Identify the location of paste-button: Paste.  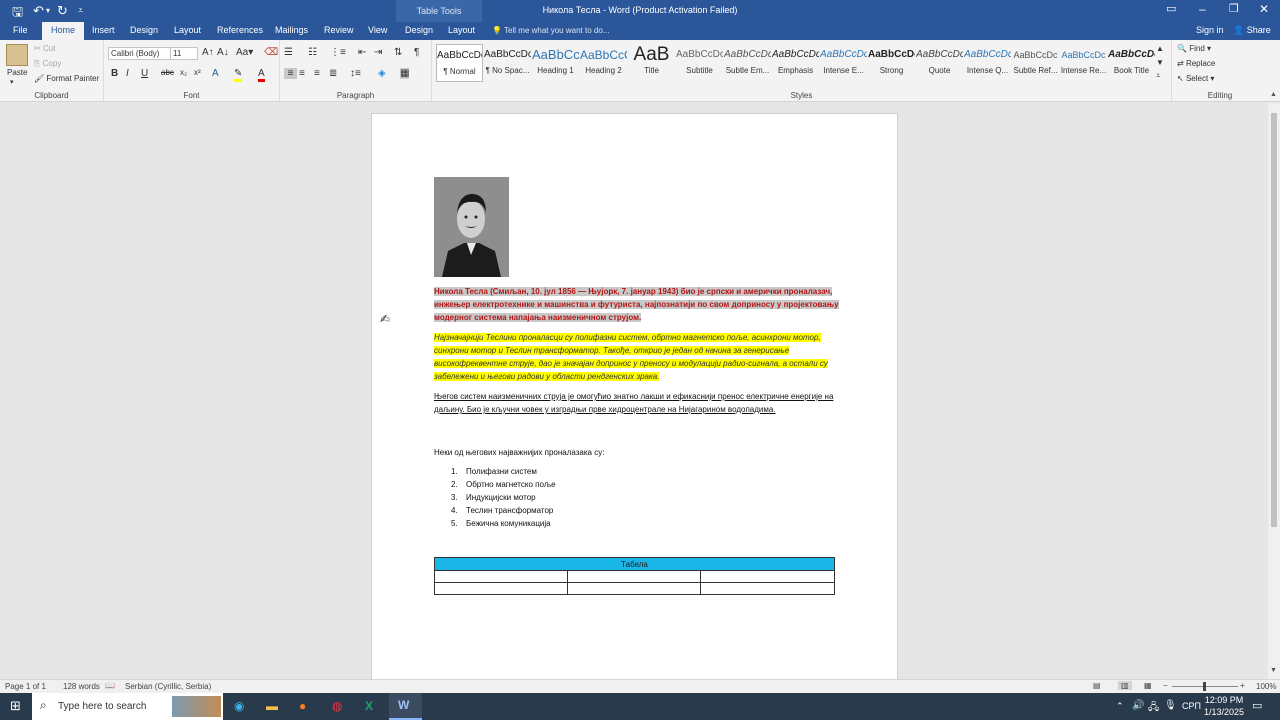
(17, 72).